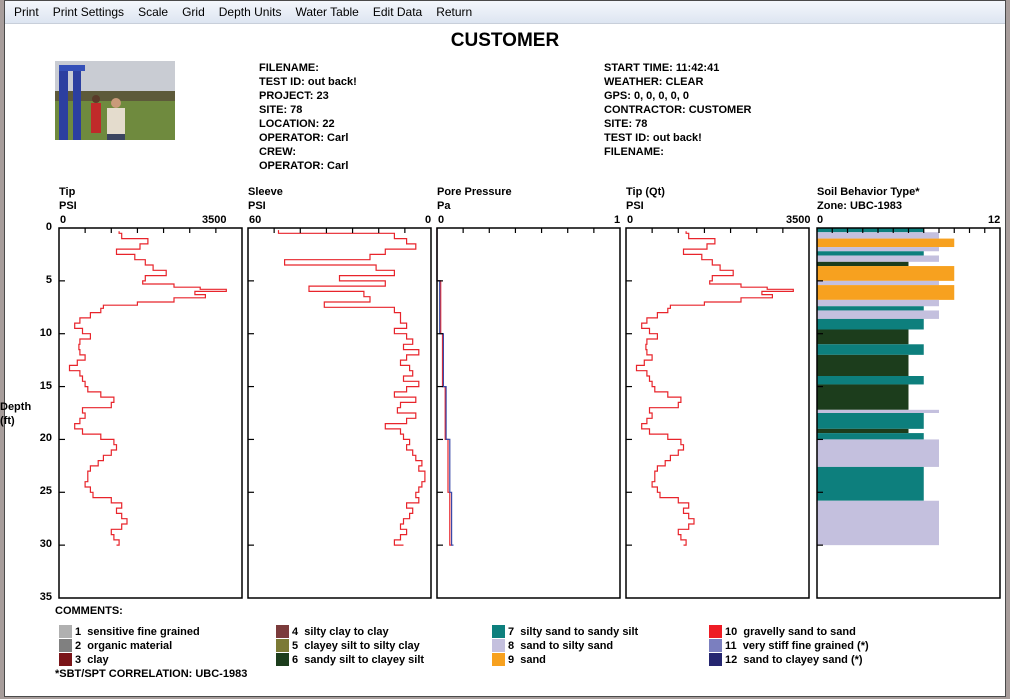 This screenshot has height=699, width=1010. Describe the element at coordinates (820, 220) in the screenshot. I see `sbt-xmin: 0` at that location.